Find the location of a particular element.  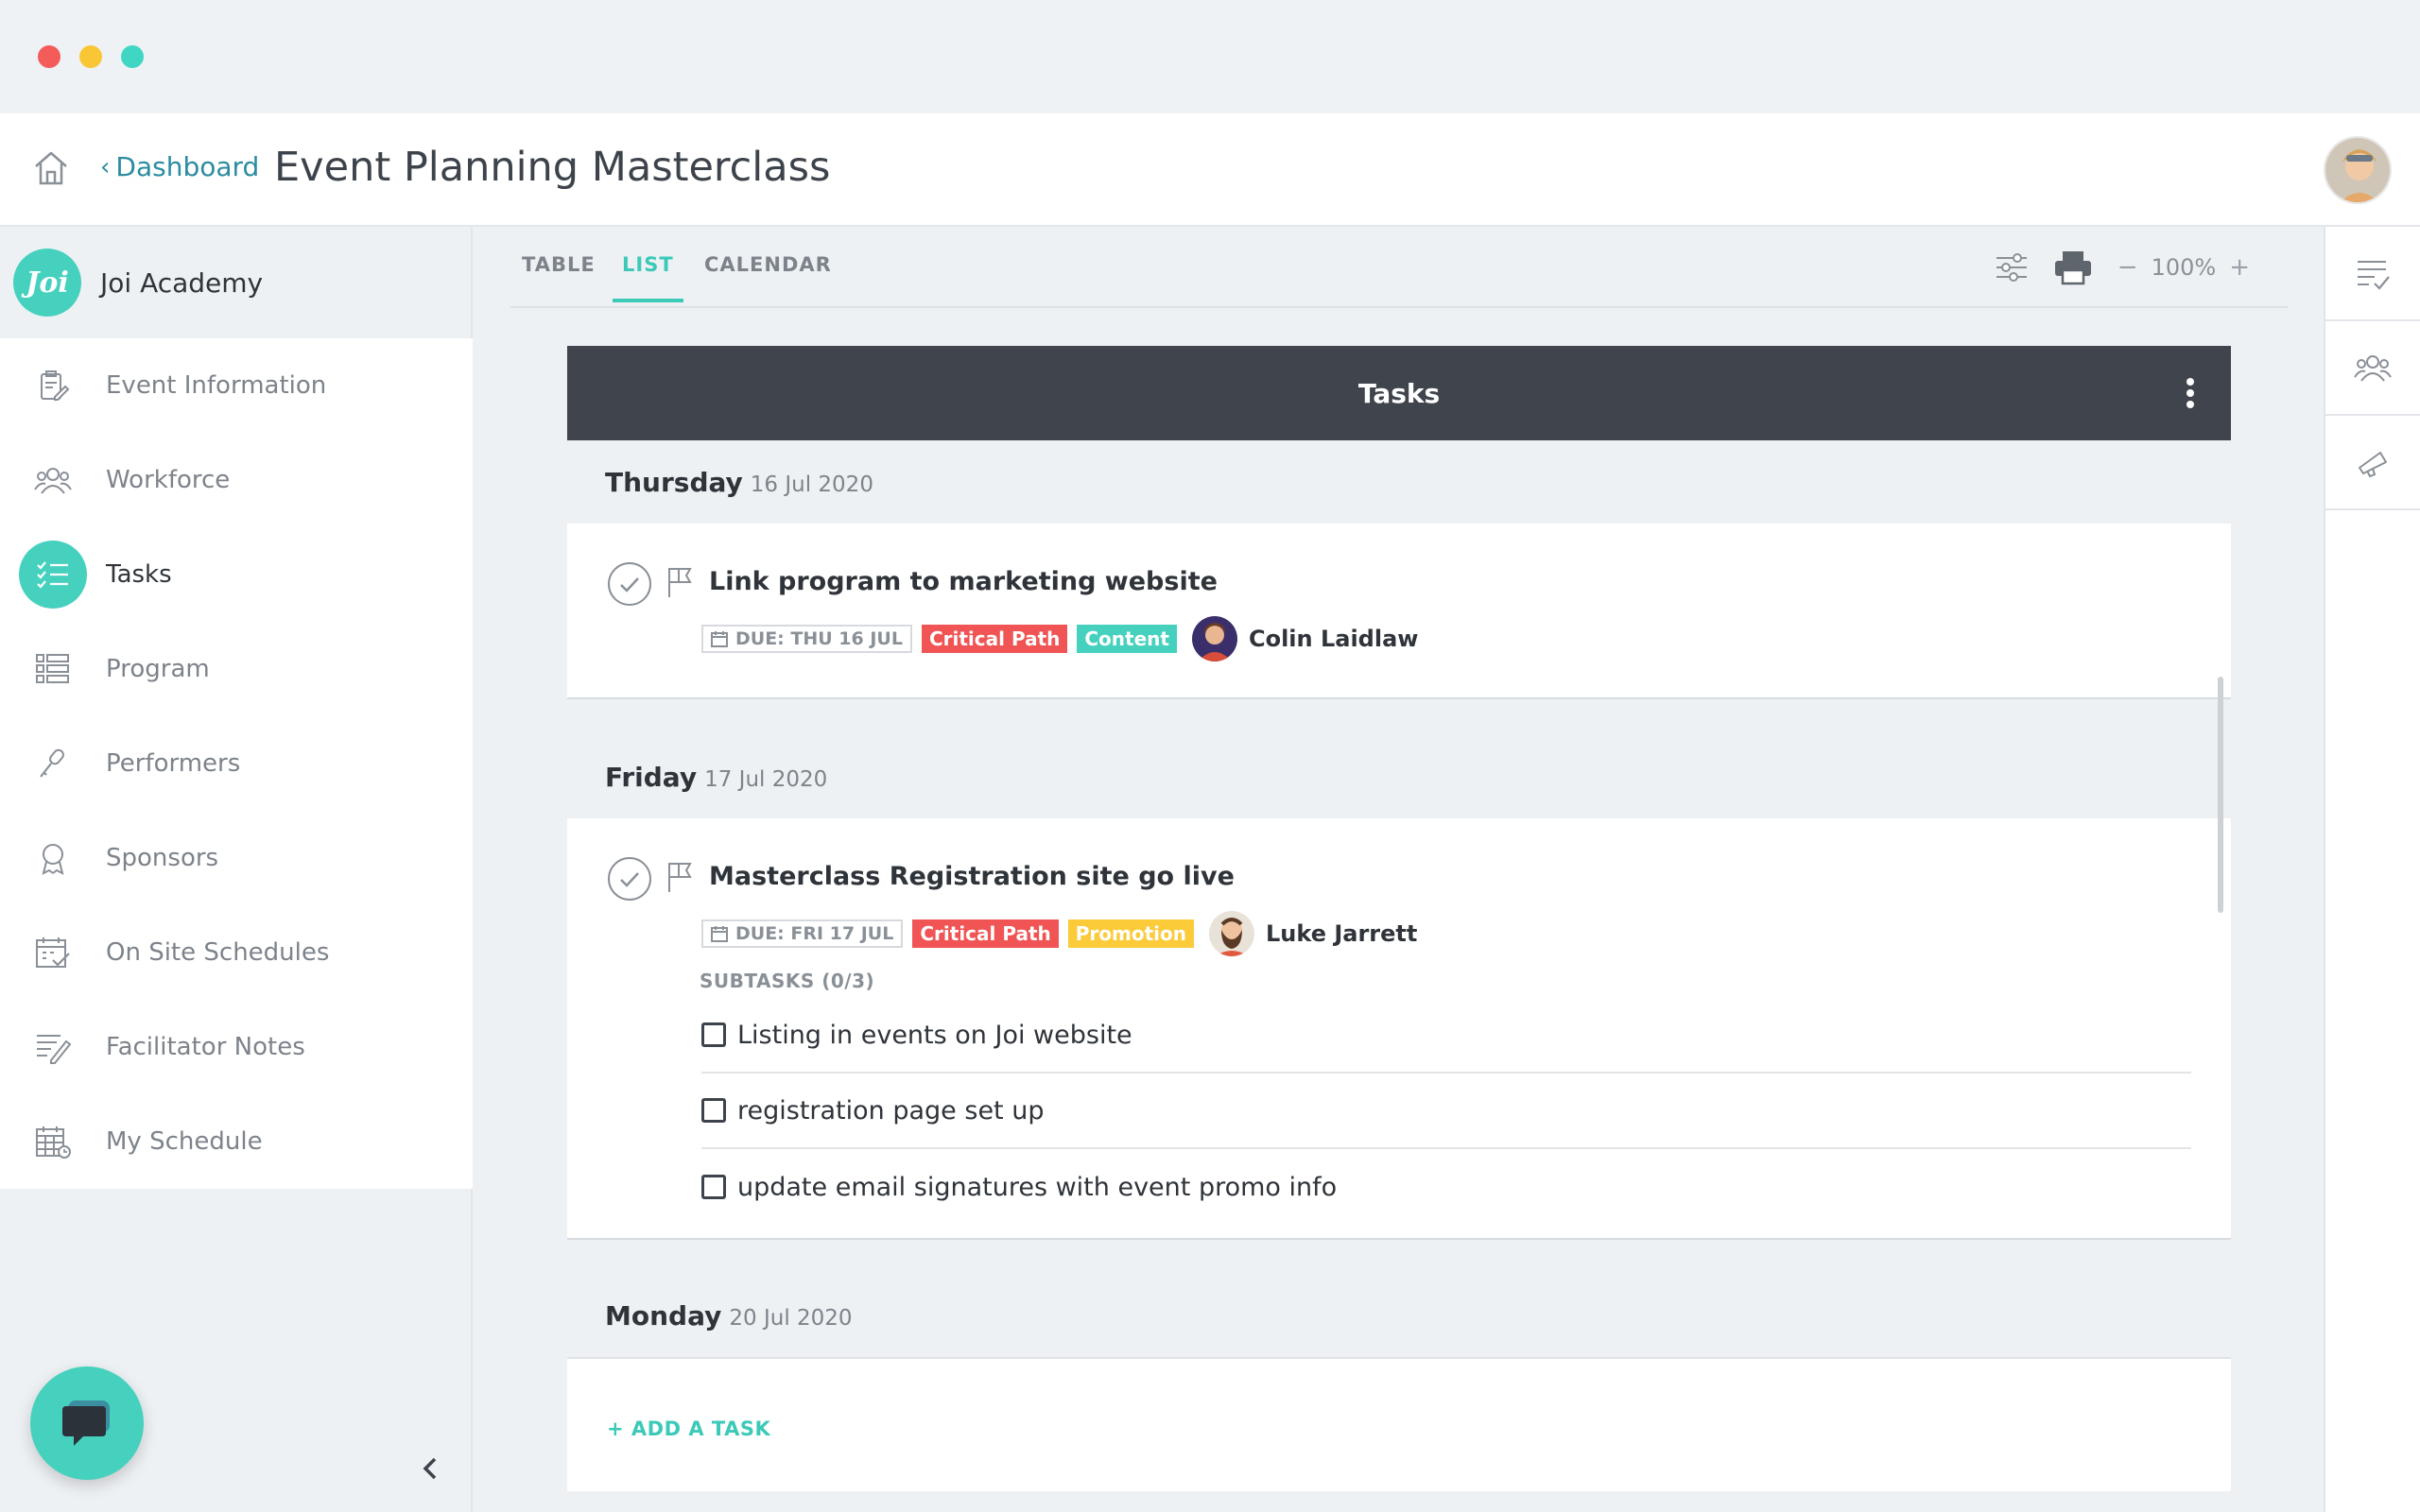

sidebar-item-workforce: Workforce is located at coordinates (236, 480).